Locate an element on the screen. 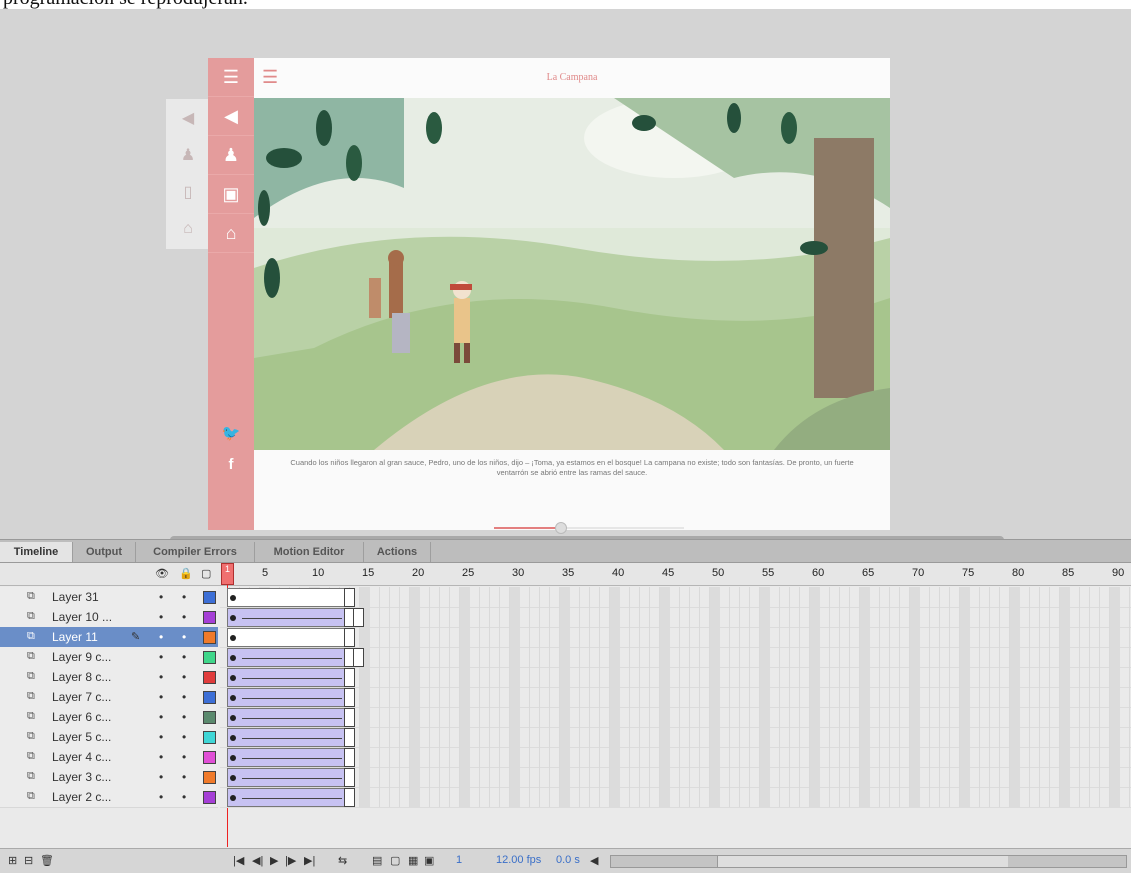 The image size is (1131, 873). progress-knob is located at coordinates (561, 528).